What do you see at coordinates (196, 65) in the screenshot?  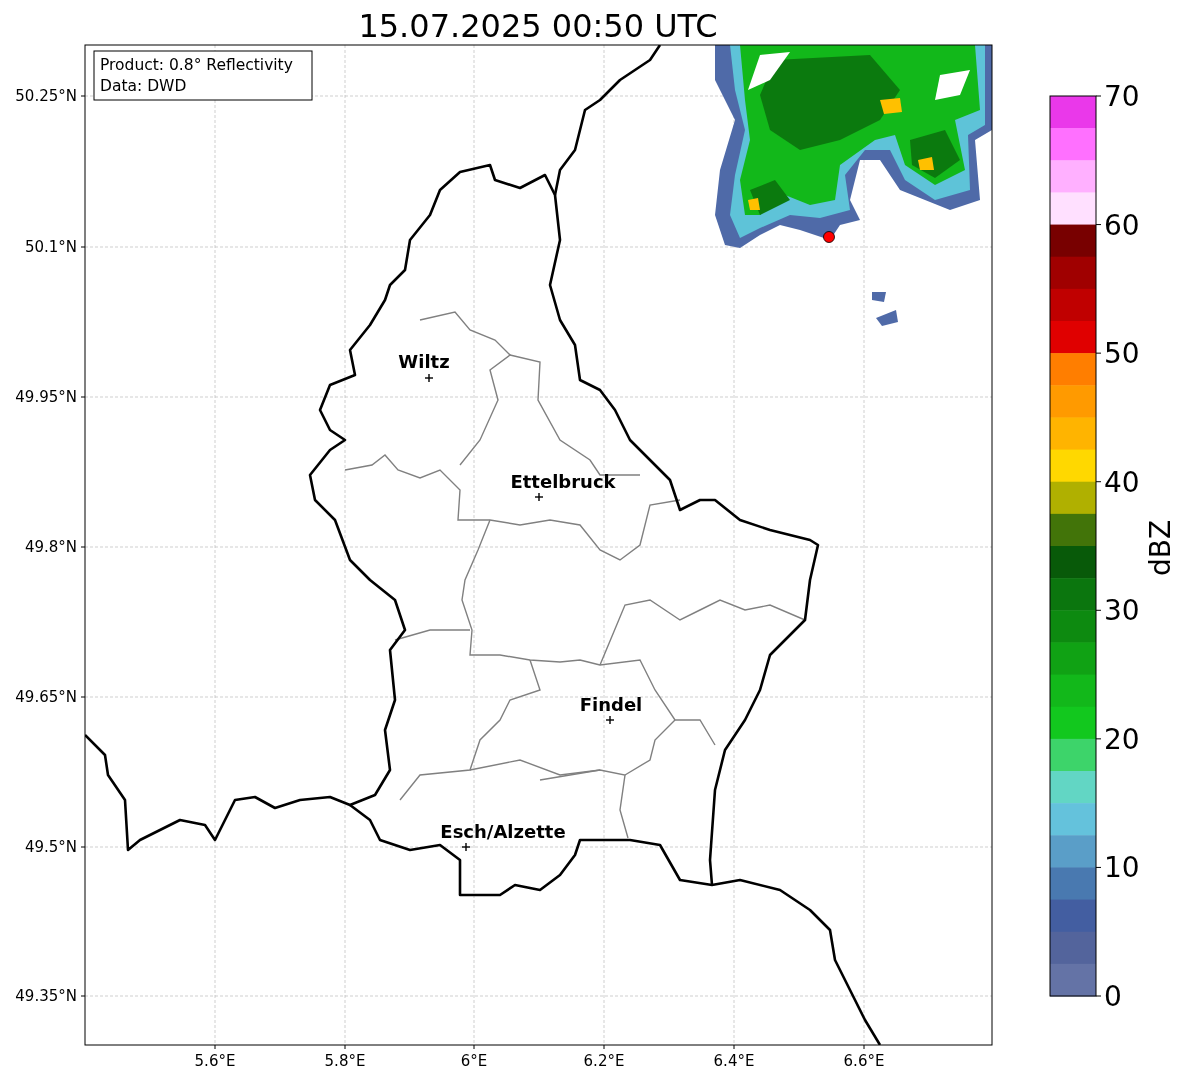 I see `info-text: Product: 0.8° Reflectivity` at bounding box center [196, 65].